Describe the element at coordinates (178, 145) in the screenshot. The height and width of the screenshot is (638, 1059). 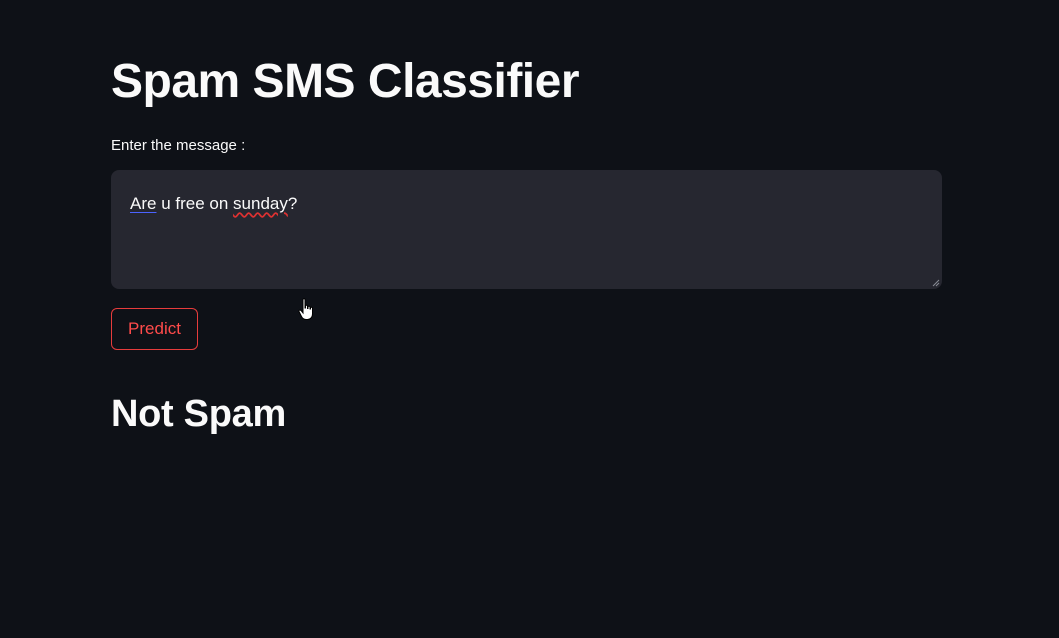
I see `message-label: Enter the message :` at that location.